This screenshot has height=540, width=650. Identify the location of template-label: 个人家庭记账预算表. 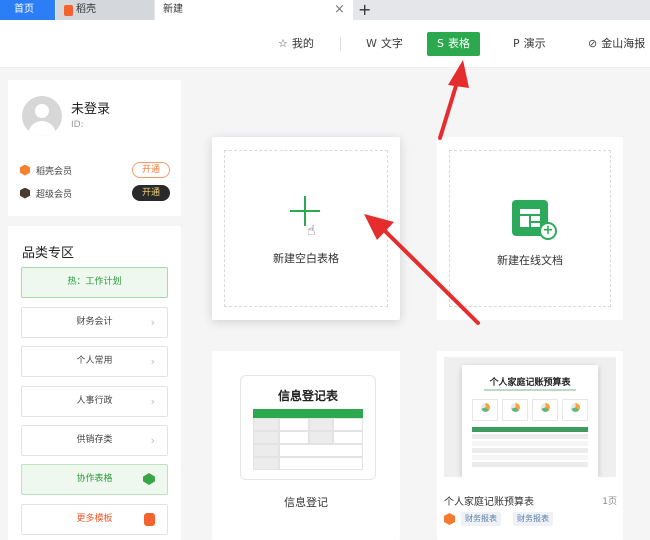
(489, 502).